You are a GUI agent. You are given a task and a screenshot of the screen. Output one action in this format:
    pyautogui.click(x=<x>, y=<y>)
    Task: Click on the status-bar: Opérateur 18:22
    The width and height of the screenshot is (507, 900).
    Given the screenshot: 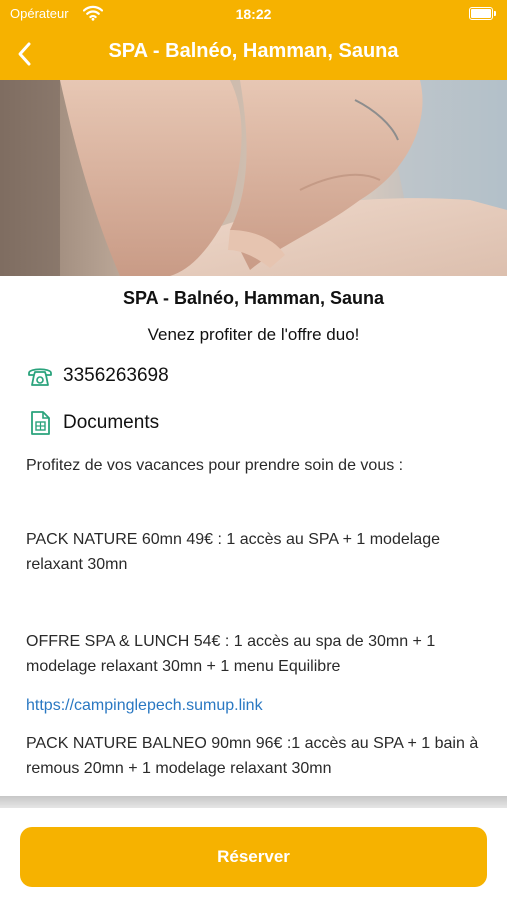 What is the action you would take?
    pyautogui.click(x=253, y=14)
    